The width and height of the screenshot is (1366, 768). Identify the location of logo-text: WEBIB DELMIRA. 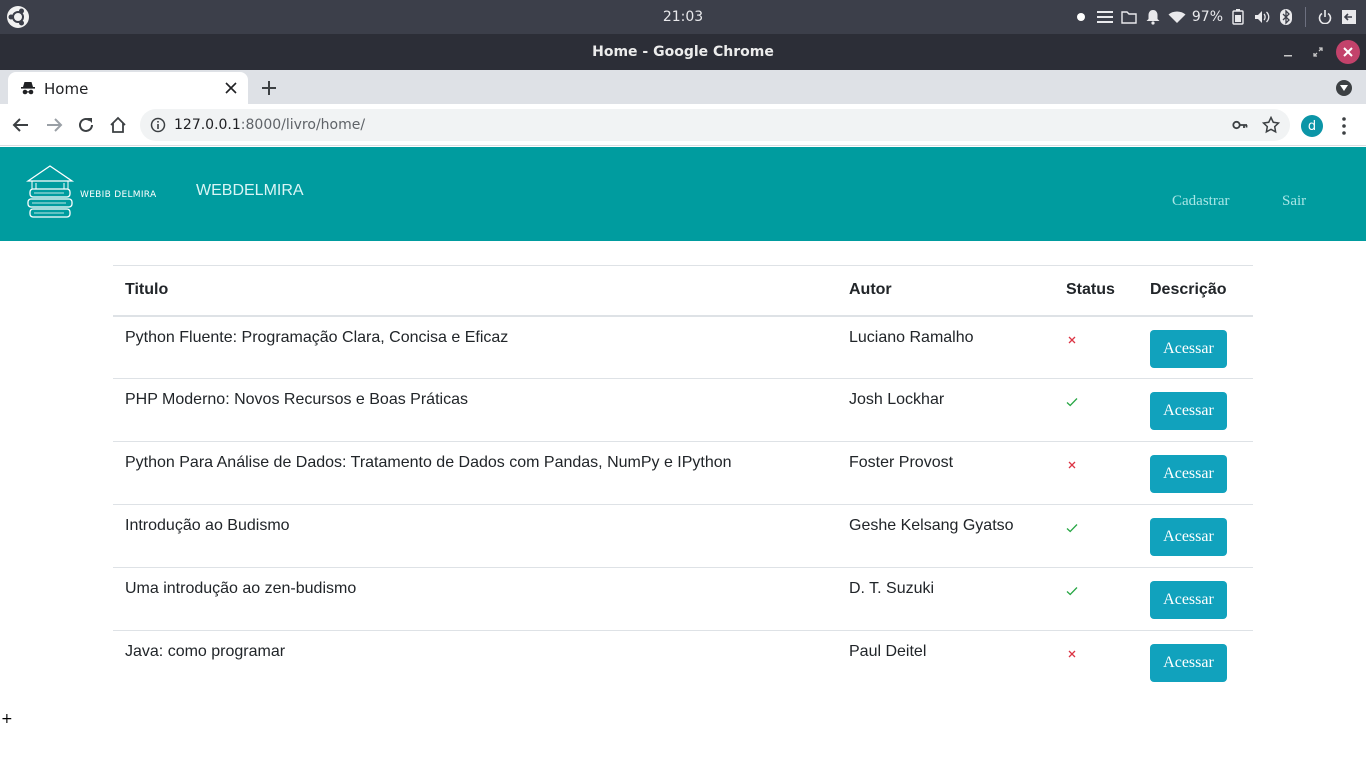
(118, 195).